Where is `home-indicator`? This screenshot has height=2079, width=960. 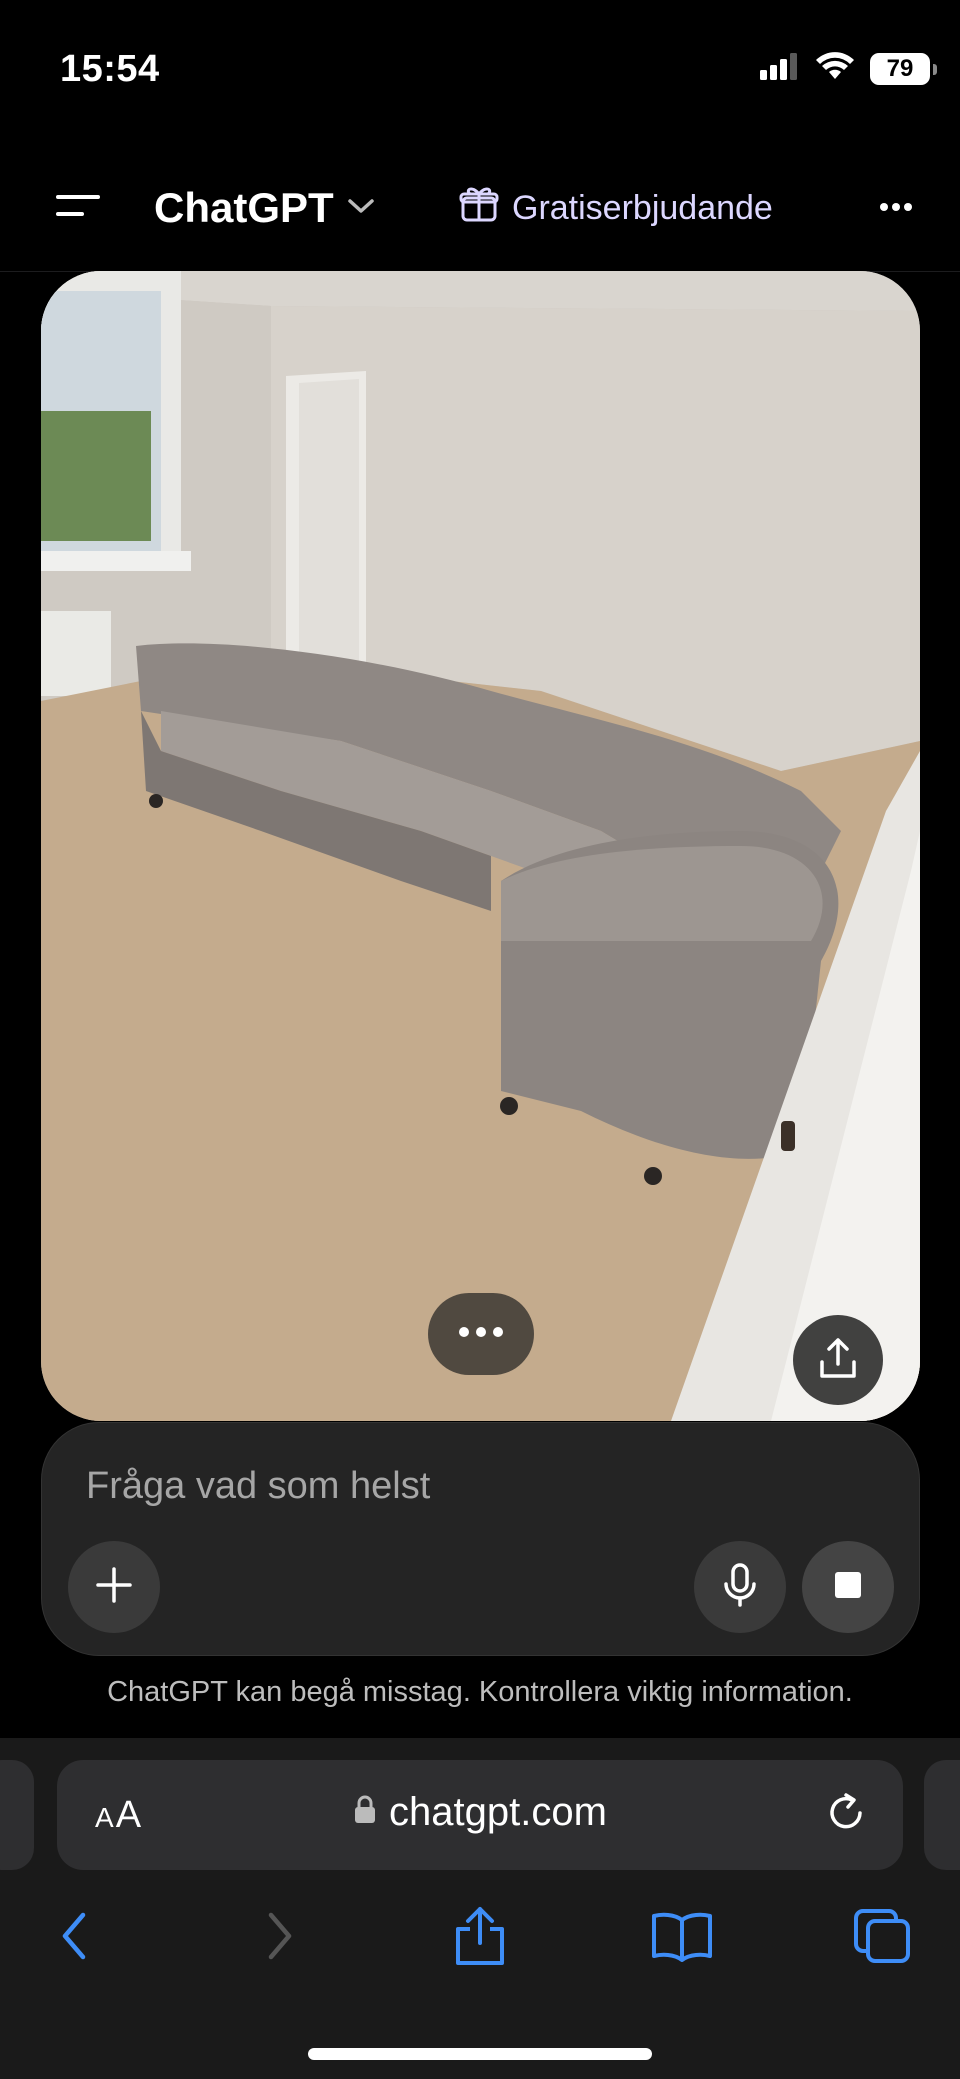 home-indicator is located at coordinates (480, 2054).